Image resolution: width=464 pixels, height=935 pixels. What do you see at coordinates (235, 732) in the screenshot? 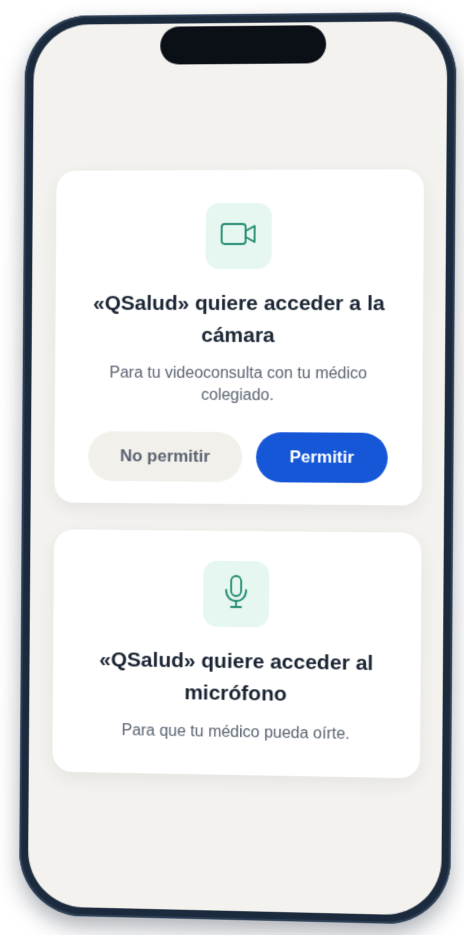
I see `microphone-permission-description: Para que tu médico pueda oírte.` at bounding box center [235, 732].